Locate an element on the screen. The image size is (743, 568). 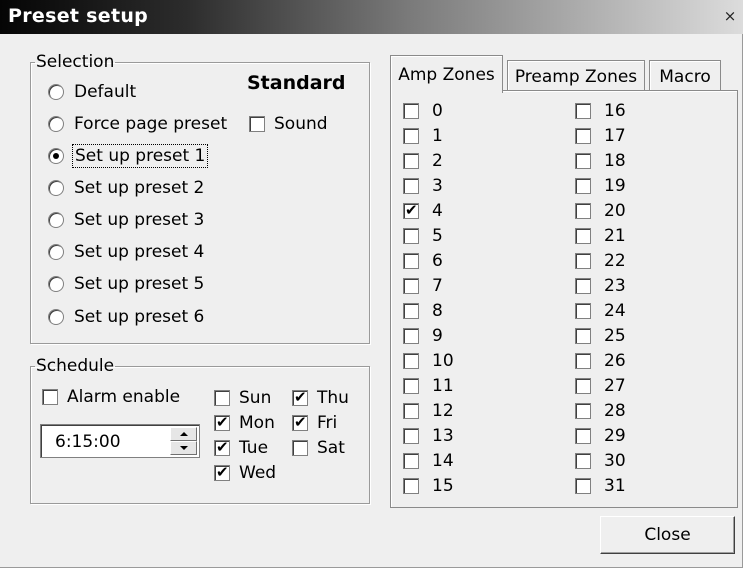
radio-set-up-preset-4: Set up preset 4 is located at coordinates (126, 252).